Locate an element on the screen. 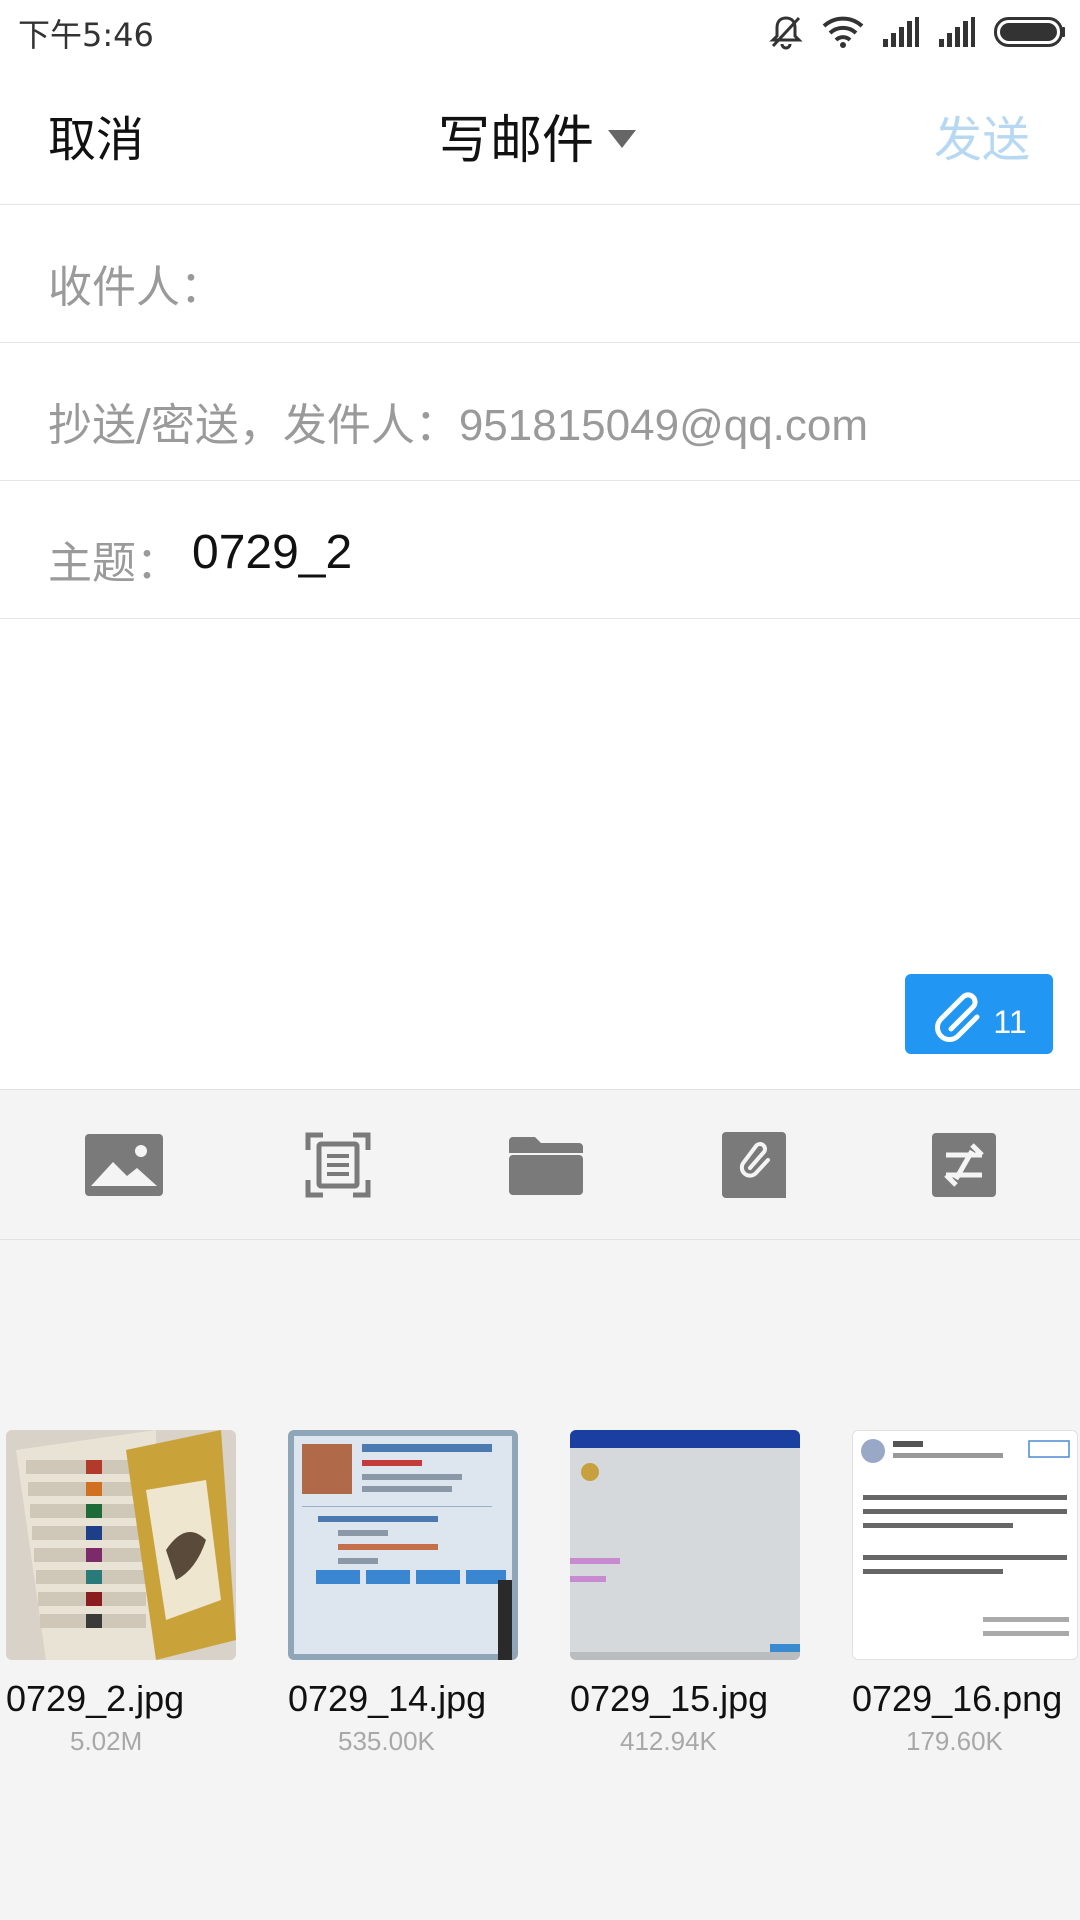  cc-bcc-sender-field: 抄送/密送，发件人：951815049@qq.com is located at coordinates (540, 412).